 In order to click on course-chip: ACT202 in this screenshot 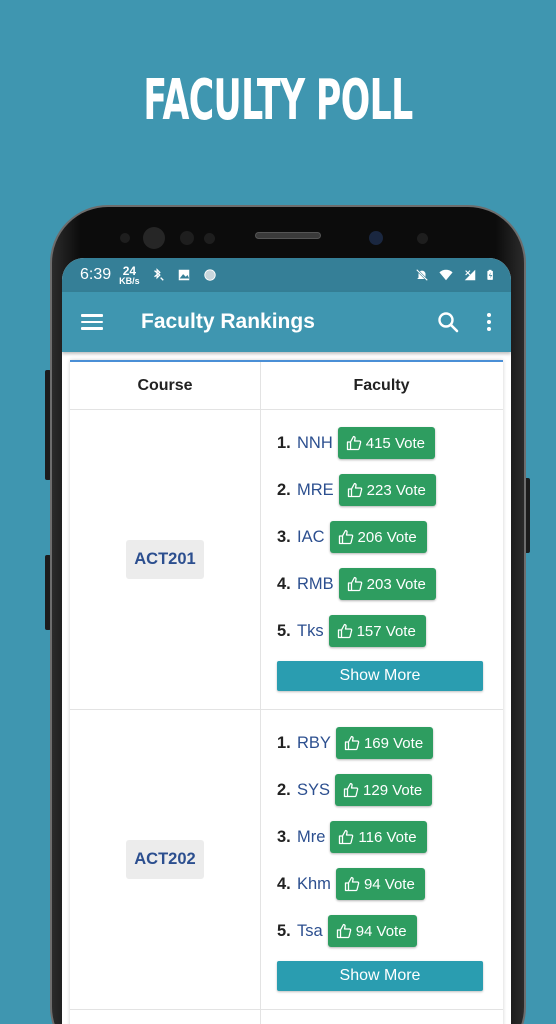, I will do `click(165, 859)`.